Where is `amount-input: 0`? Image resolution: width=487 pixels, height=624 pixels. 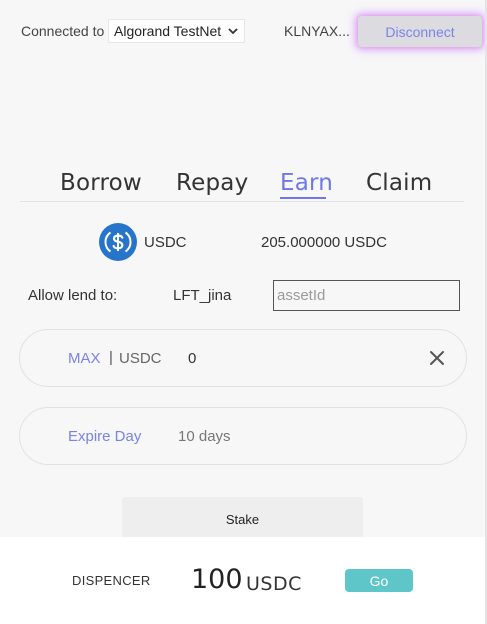
amount-input: 0 is located at coordinates (192, 358).